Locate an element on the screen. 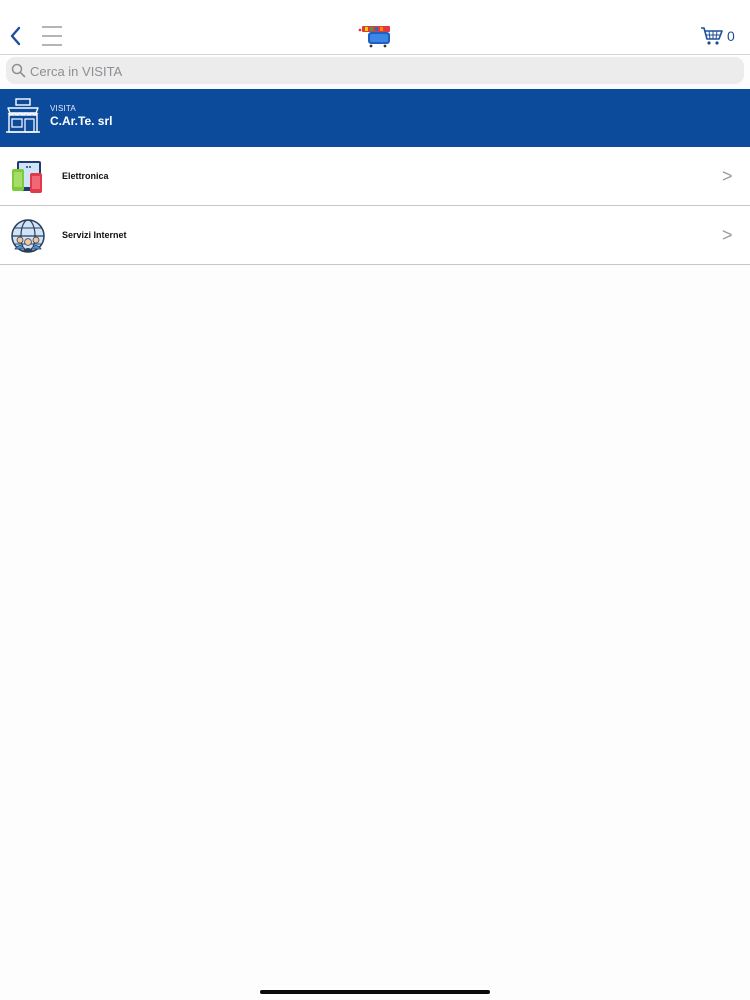  shop-section-label: VISITA is located at coordinates (63, 108).